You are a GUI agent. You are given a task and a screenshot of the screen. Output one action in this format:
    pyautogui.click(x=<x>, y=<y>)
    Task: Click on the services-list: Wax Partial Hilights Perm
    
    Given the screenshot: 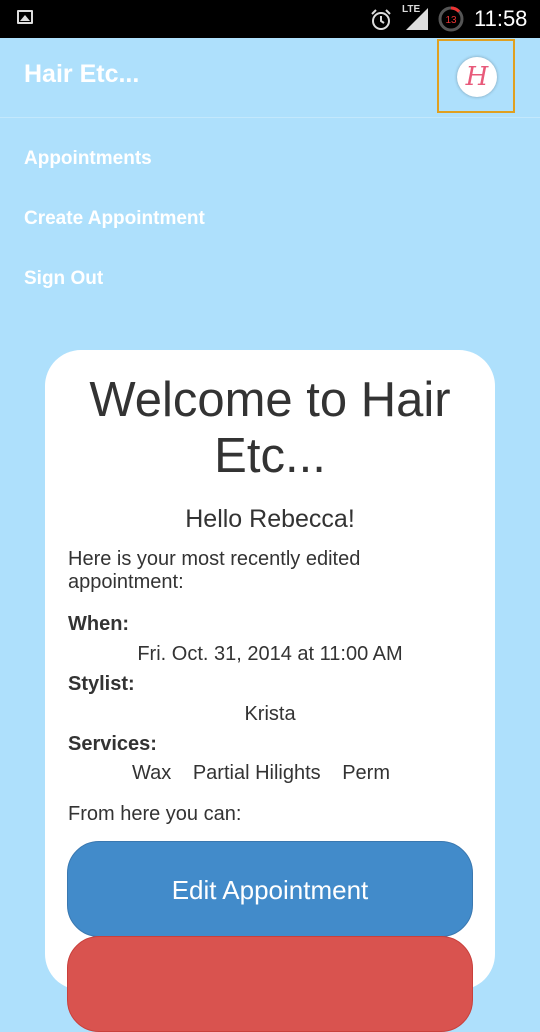 What is the action you would take?
    pyautogui.click(x=269, y=773)
    